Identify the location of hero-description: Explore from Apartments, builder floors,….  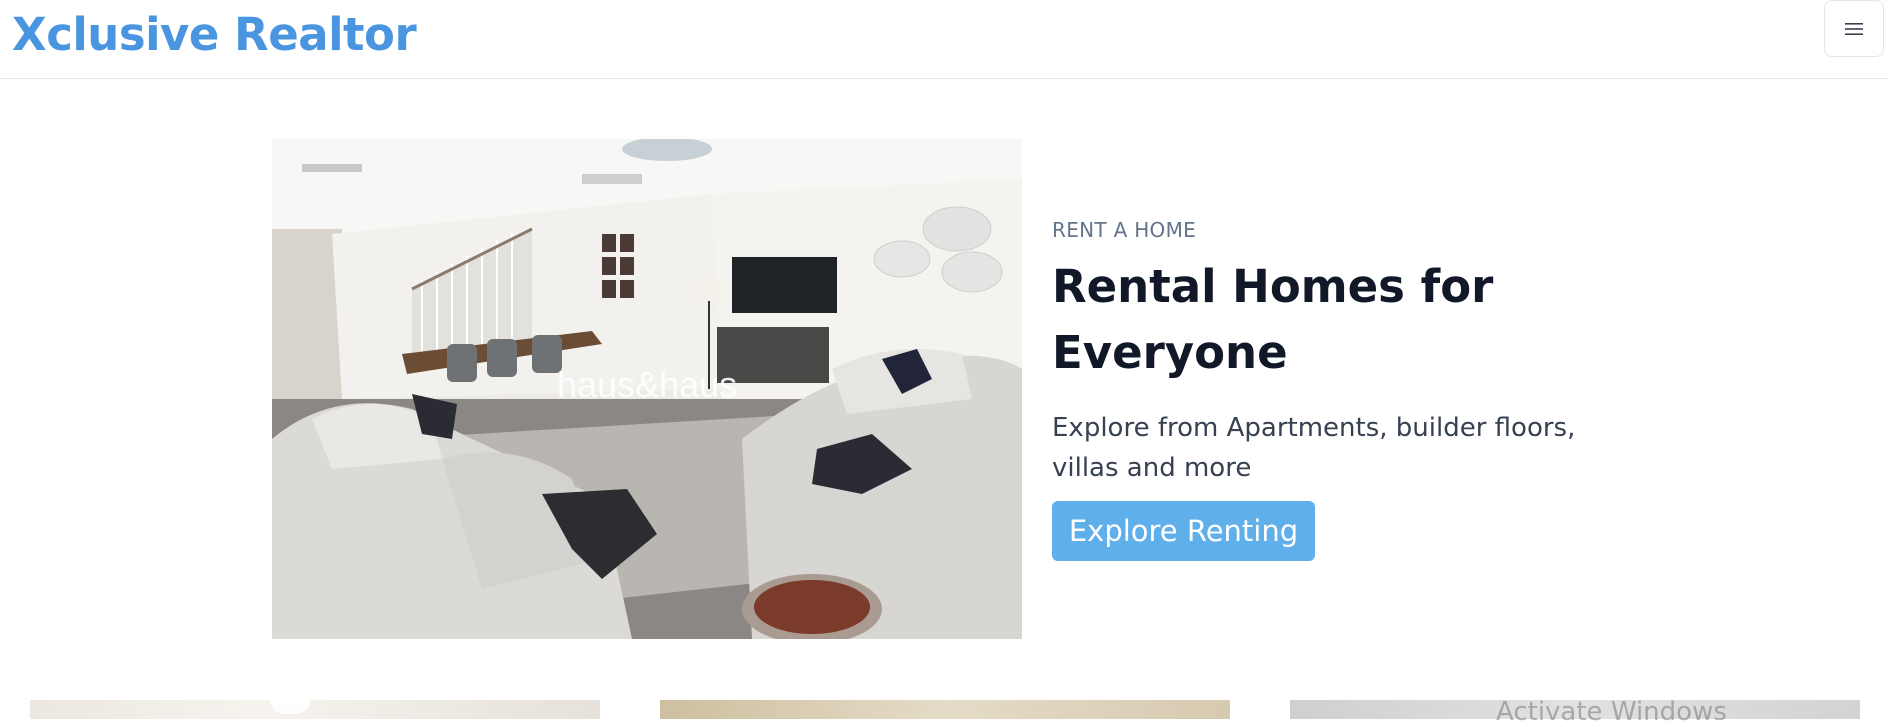
(1314, 448).